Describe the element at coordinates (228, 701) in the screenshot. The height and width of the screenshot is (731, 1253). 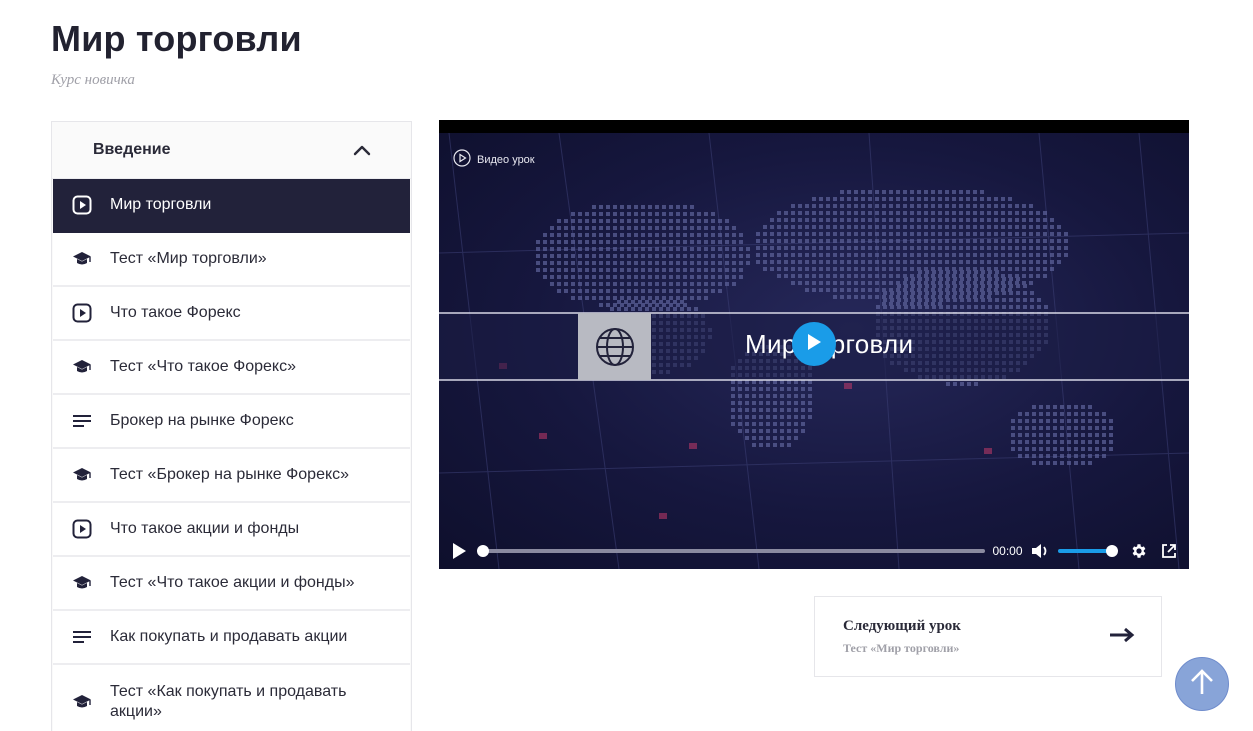
I see `lesson-label: Тест «Как покупать и продавать акции»` at that location.